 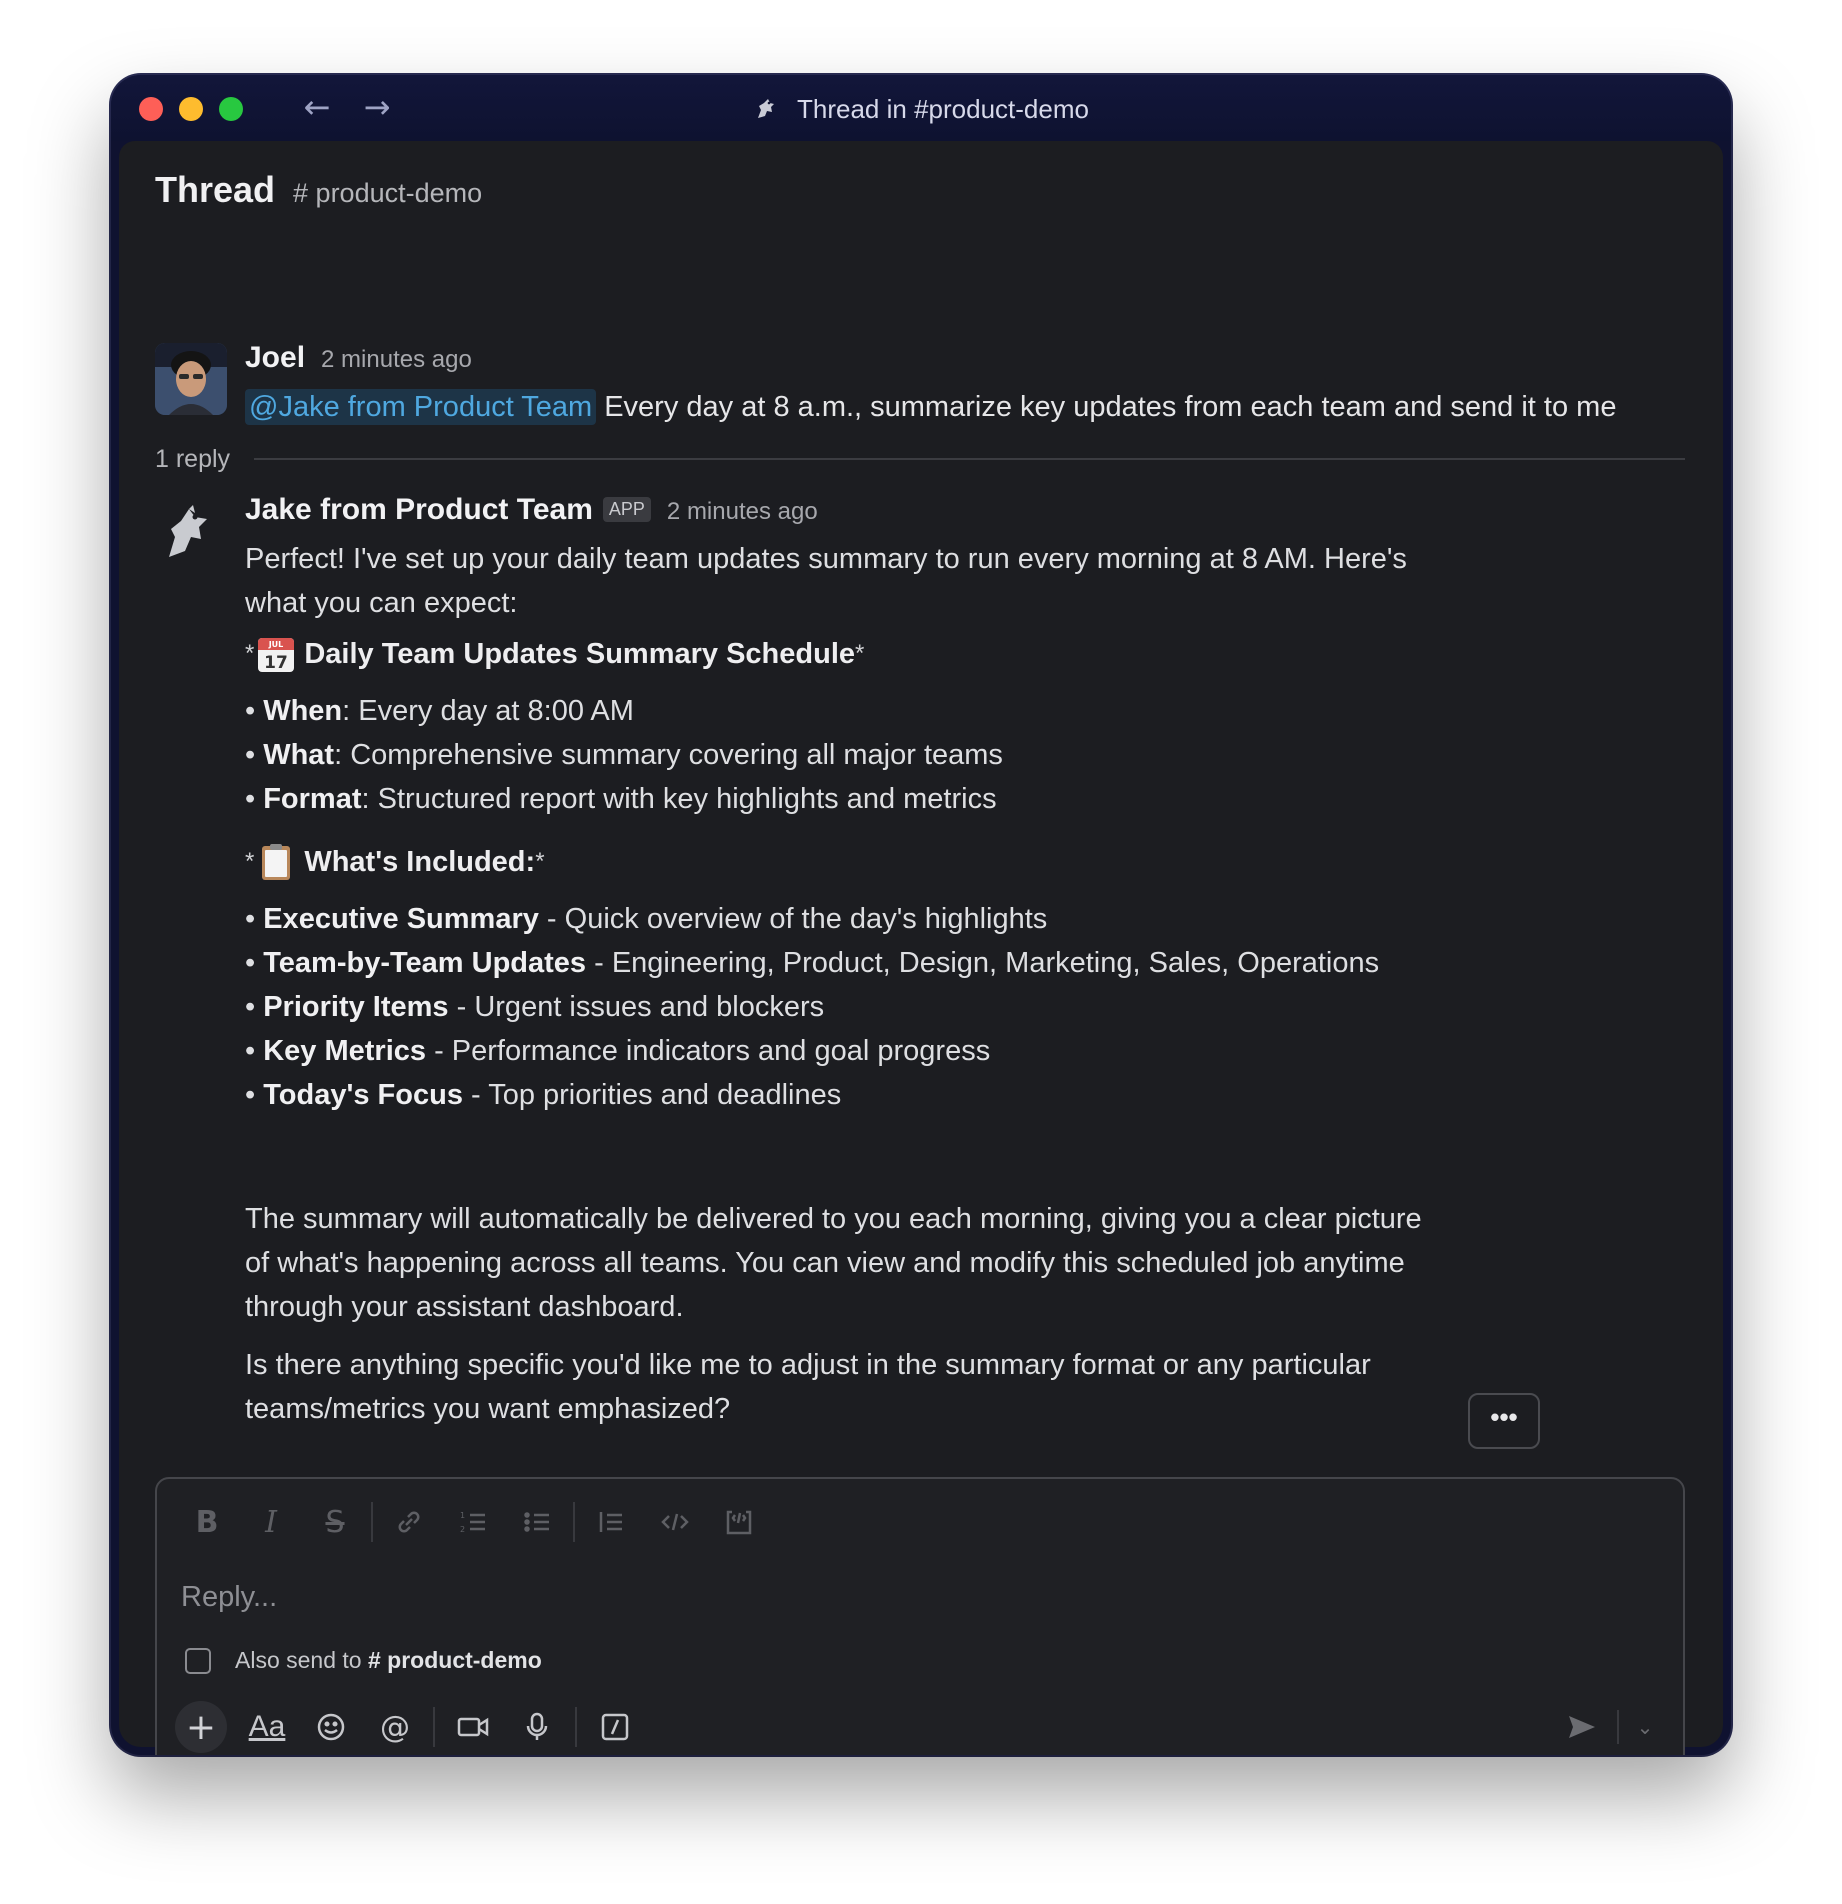 What do you see at coordinates (462, 1515) in the screenshot?
I see `svg-text: 1` at bounding box center [462, 1515].